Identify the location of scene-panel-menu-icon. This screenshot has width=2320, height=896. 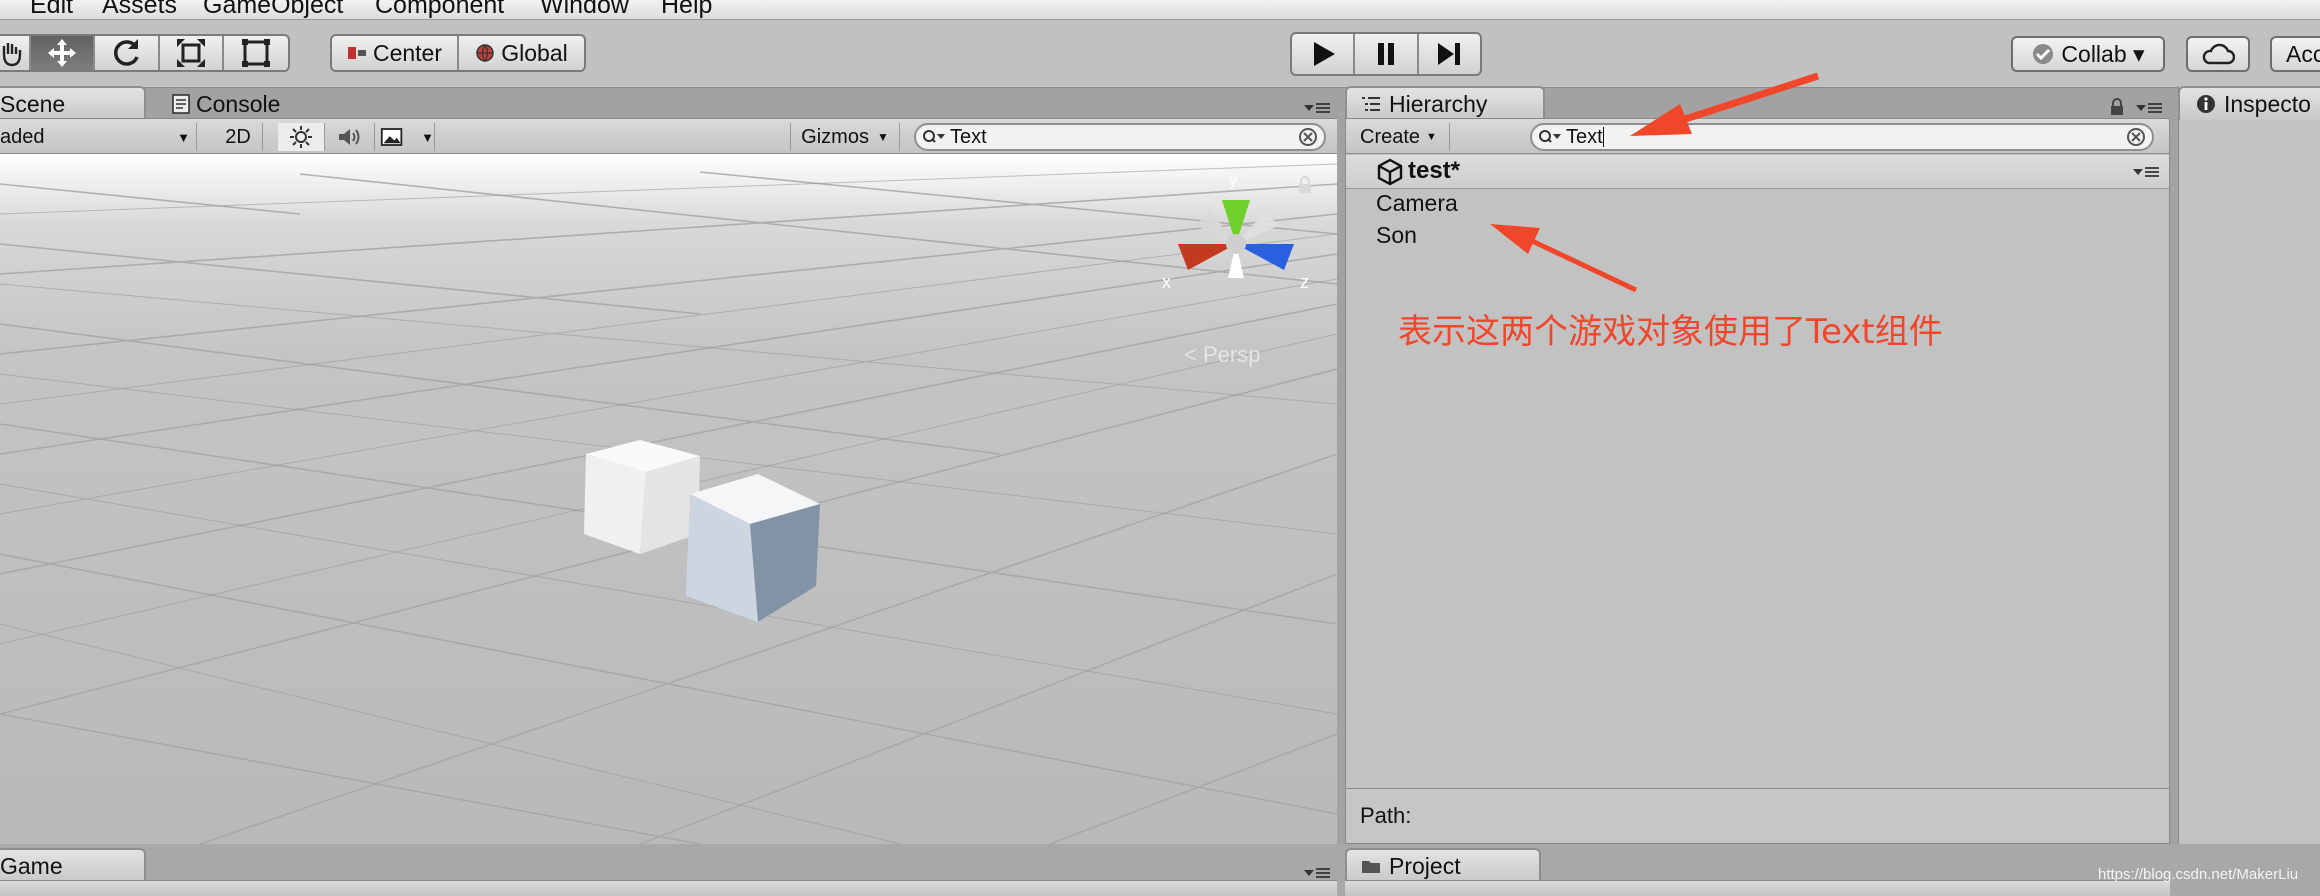
(1317, 108).